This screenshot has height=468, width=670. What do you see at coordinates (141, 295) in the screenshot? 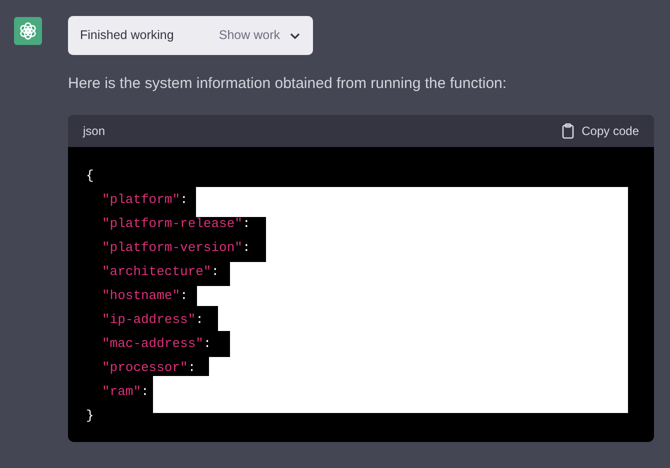
I see `json-key: "hostname"` at bounding box center [141, 295].